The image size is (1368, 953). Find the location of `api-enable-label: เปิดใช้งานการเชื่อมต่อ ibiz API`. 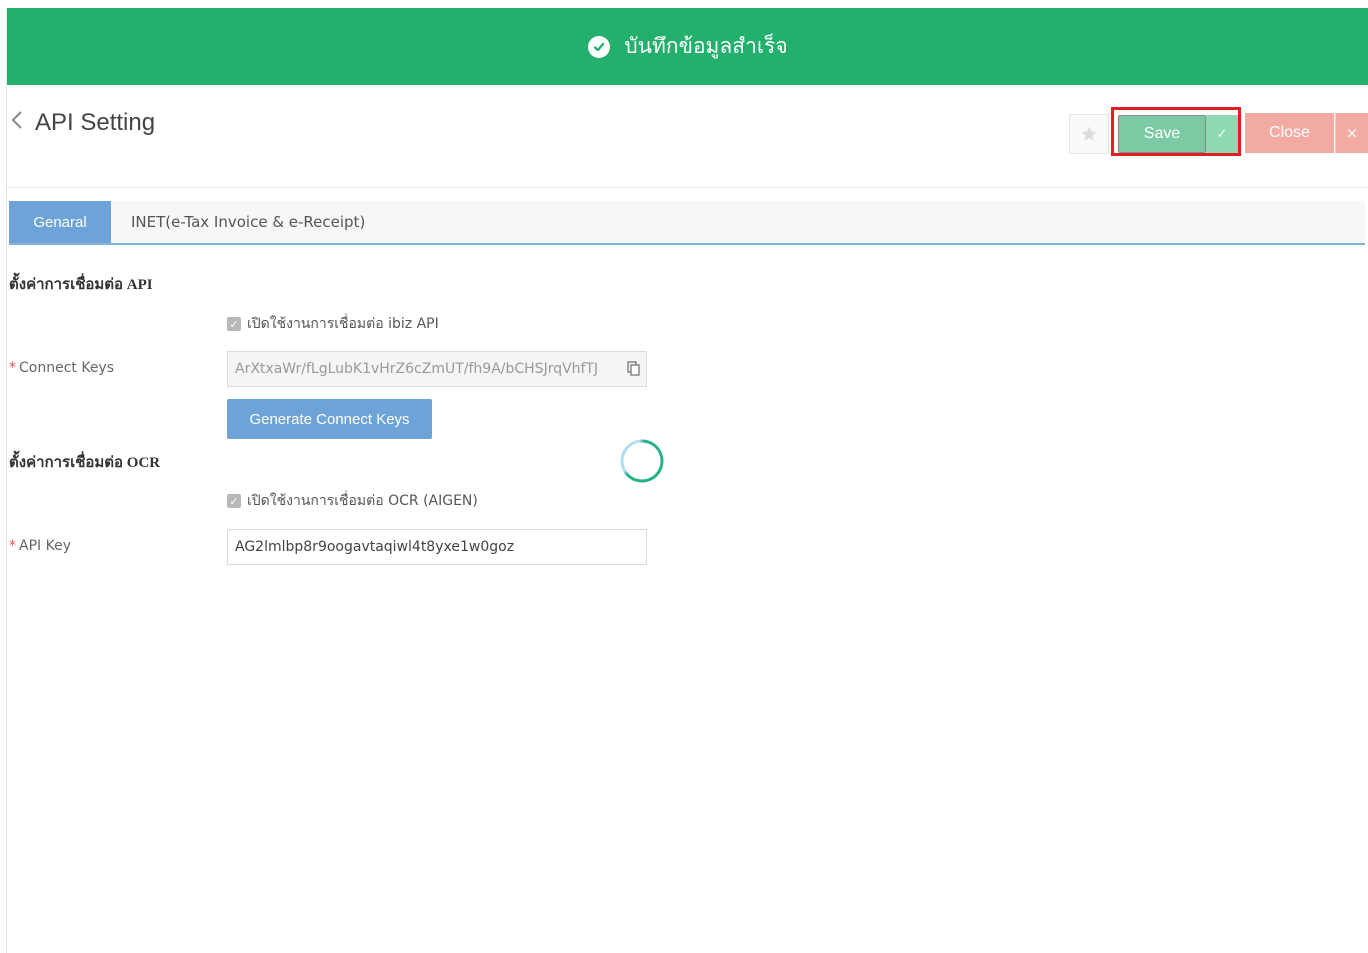

api-enable-label: เปิดใช้งานการเชื่อมต่อ ibiz API is located at coordinates (343, 324).